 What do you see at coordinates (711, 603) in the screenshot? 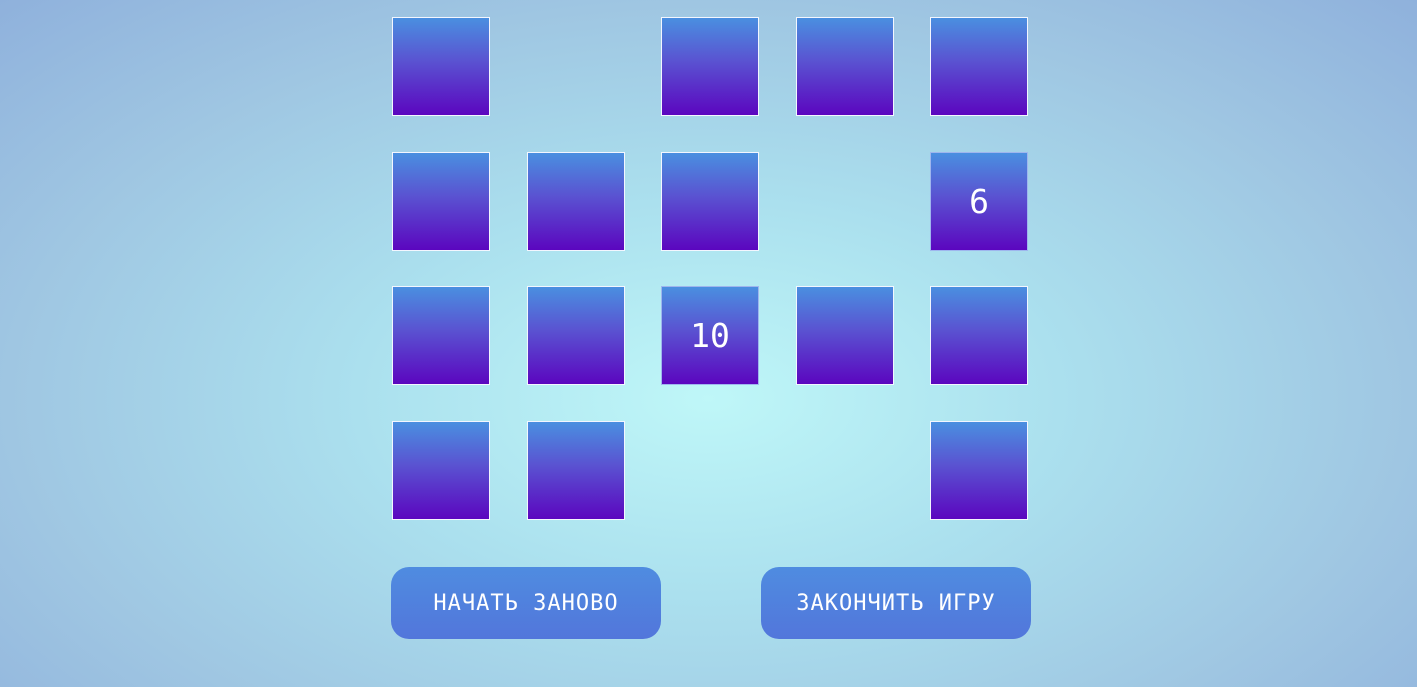
I see `game-controls: НАЧАТЬ ЗАНОВО ЗАКОНЧИТЬ ИГРУ` at bounding box center [711, 603].